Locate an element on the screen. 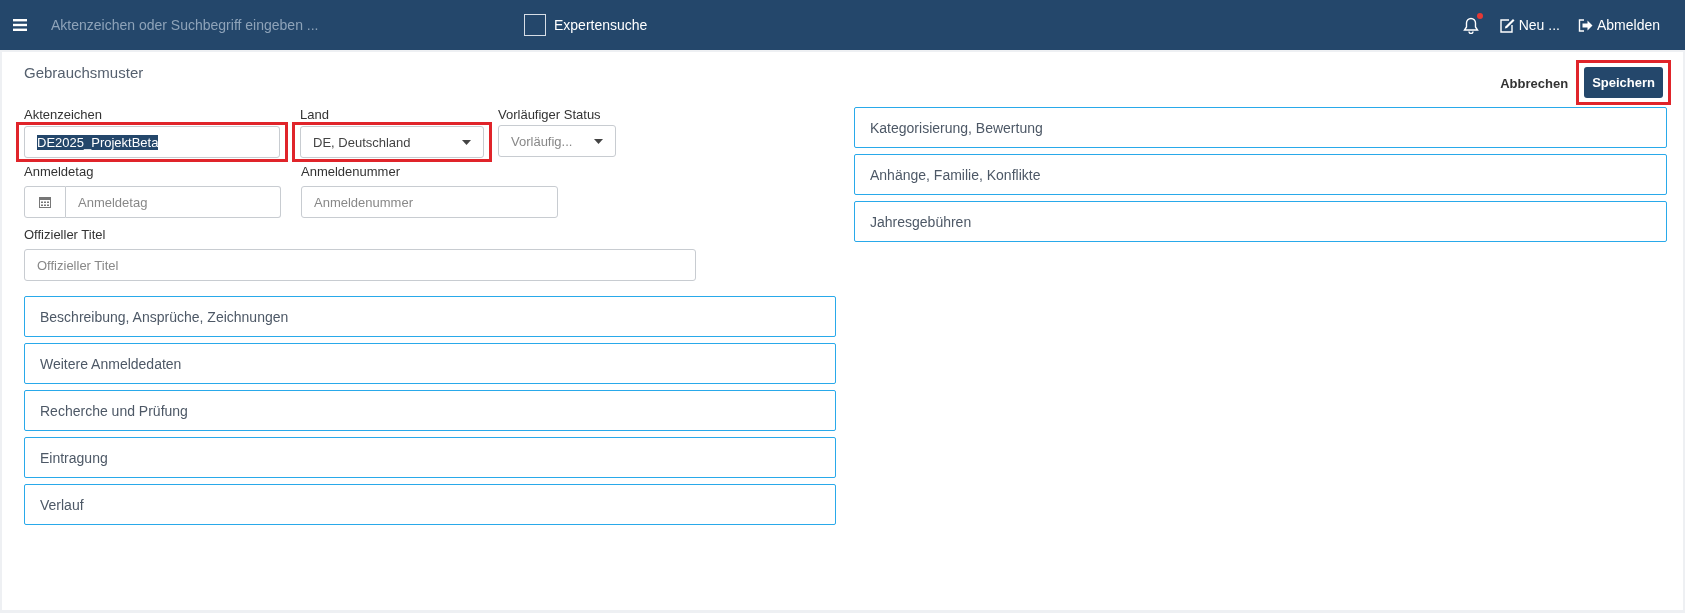  dropdown: DE, Deutschland is located at coordinates (392, 142).